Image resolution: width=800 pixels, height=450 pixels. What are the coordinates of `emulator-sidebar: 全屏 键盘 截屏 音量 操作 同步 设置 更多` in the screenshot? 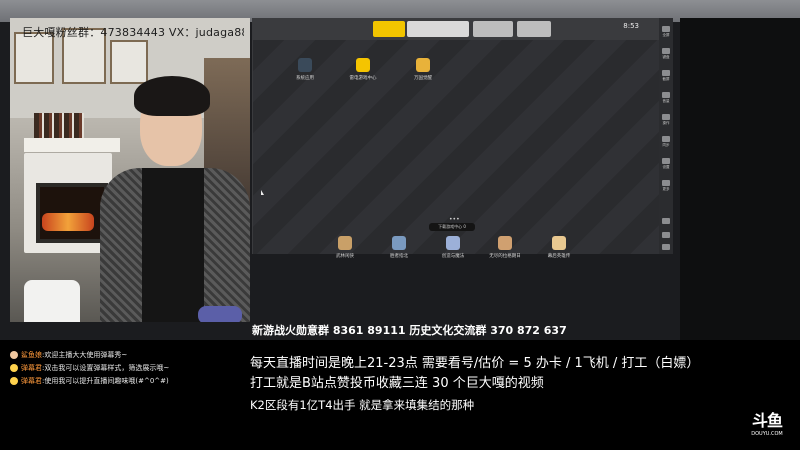 It's located at (666, 136).